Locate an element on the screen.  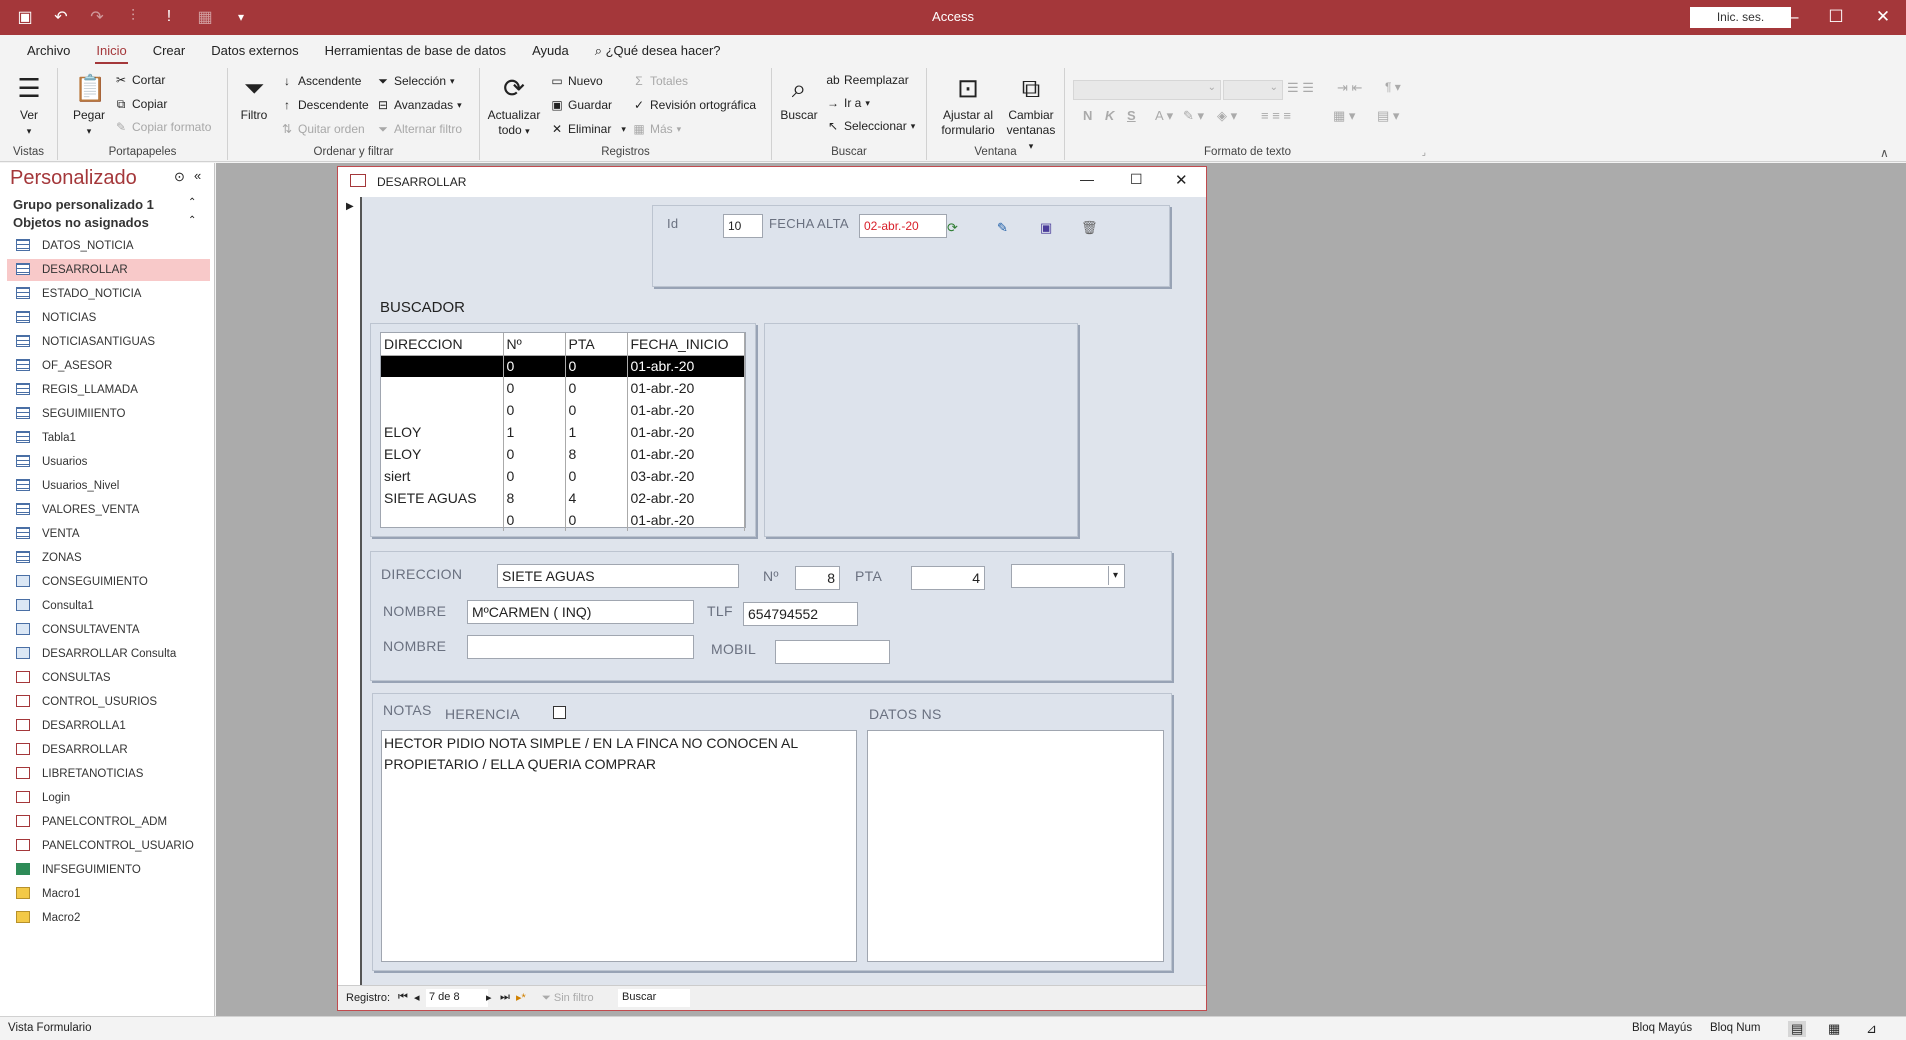
layout-view-icon: ▦ is located at coordinates (1834, 1029).